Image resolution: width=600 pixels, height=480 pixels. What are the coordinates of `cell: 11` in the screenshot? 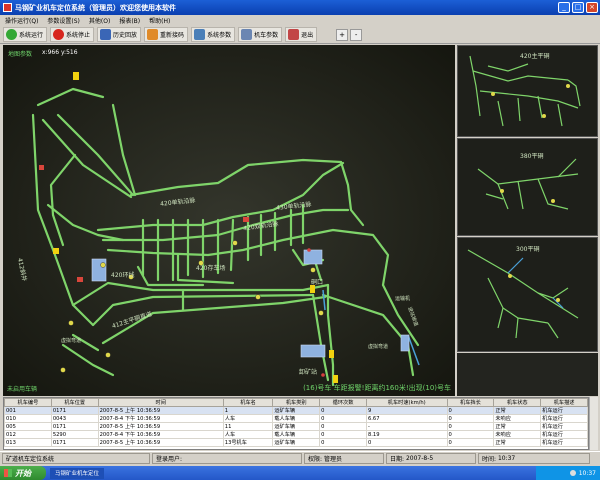 It's located at (248, 426).